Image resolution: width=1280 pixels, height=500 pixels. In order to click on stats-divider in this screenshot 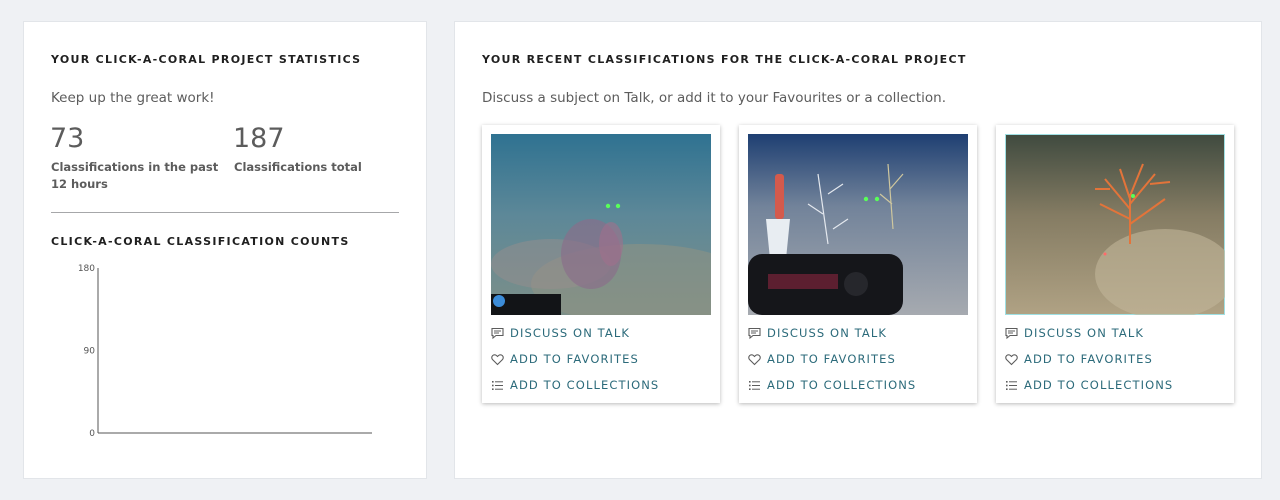, I will do `click(225, 212)`.